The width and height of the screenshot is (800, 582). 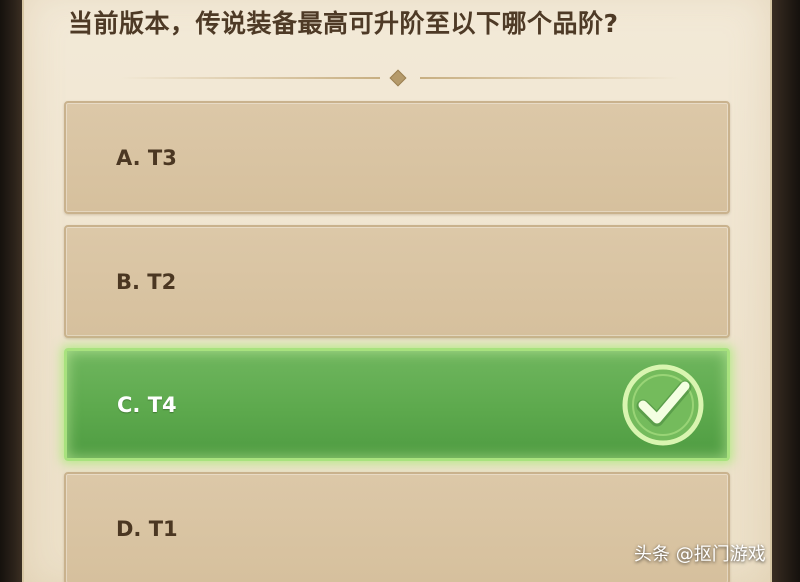 I want to click on divider-line-right, so click(x=550, y=78).